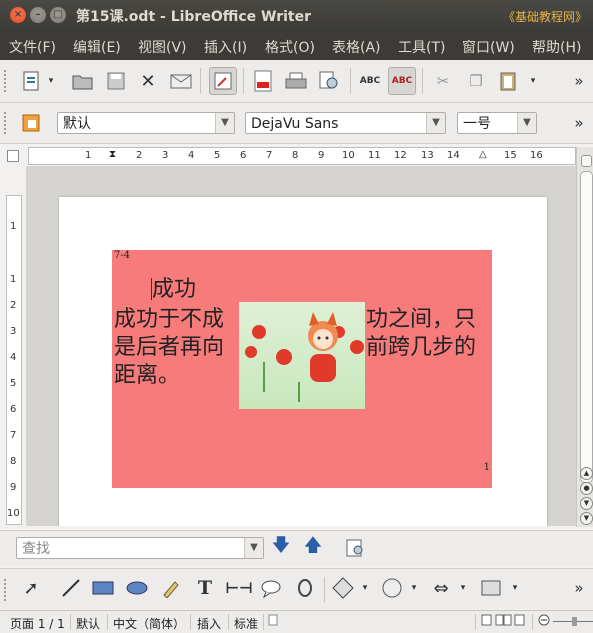 The width and height of the screenshot is (593, 633). I want to click on scroll-down-arrow-icon: ▼, so click(586, 518).